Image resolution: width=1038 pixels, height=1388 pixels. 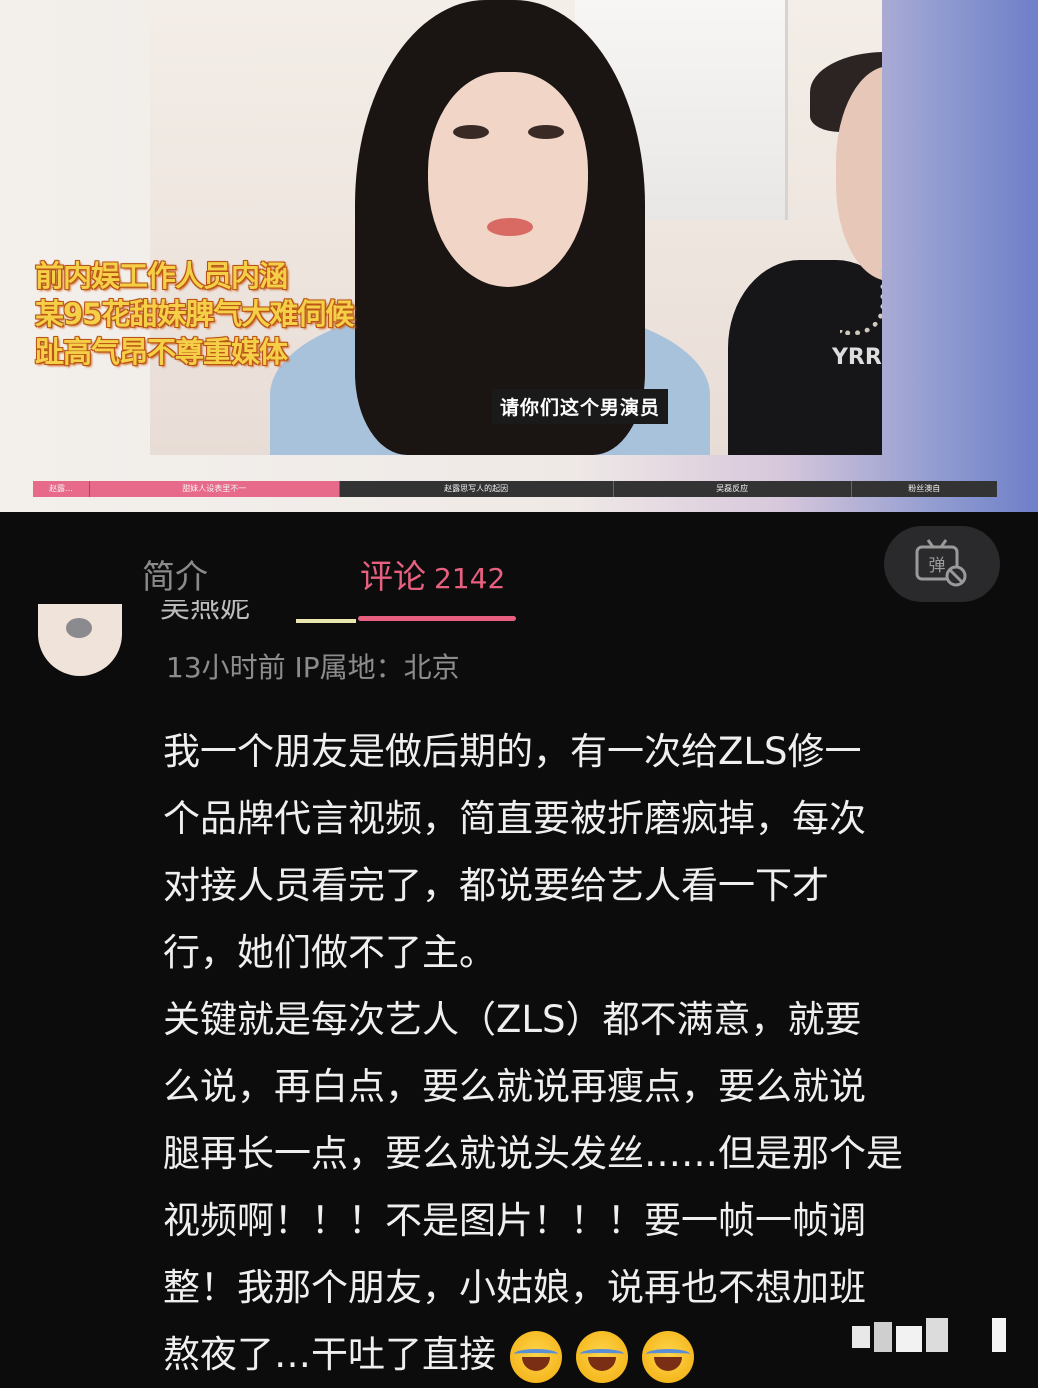 What do you see at coordinates (512, 1019) in the screenshot?
I see `comment-line: 关键就是每次艺人（ZLS）都不满意，就要` at bounding box center [512, 1019].